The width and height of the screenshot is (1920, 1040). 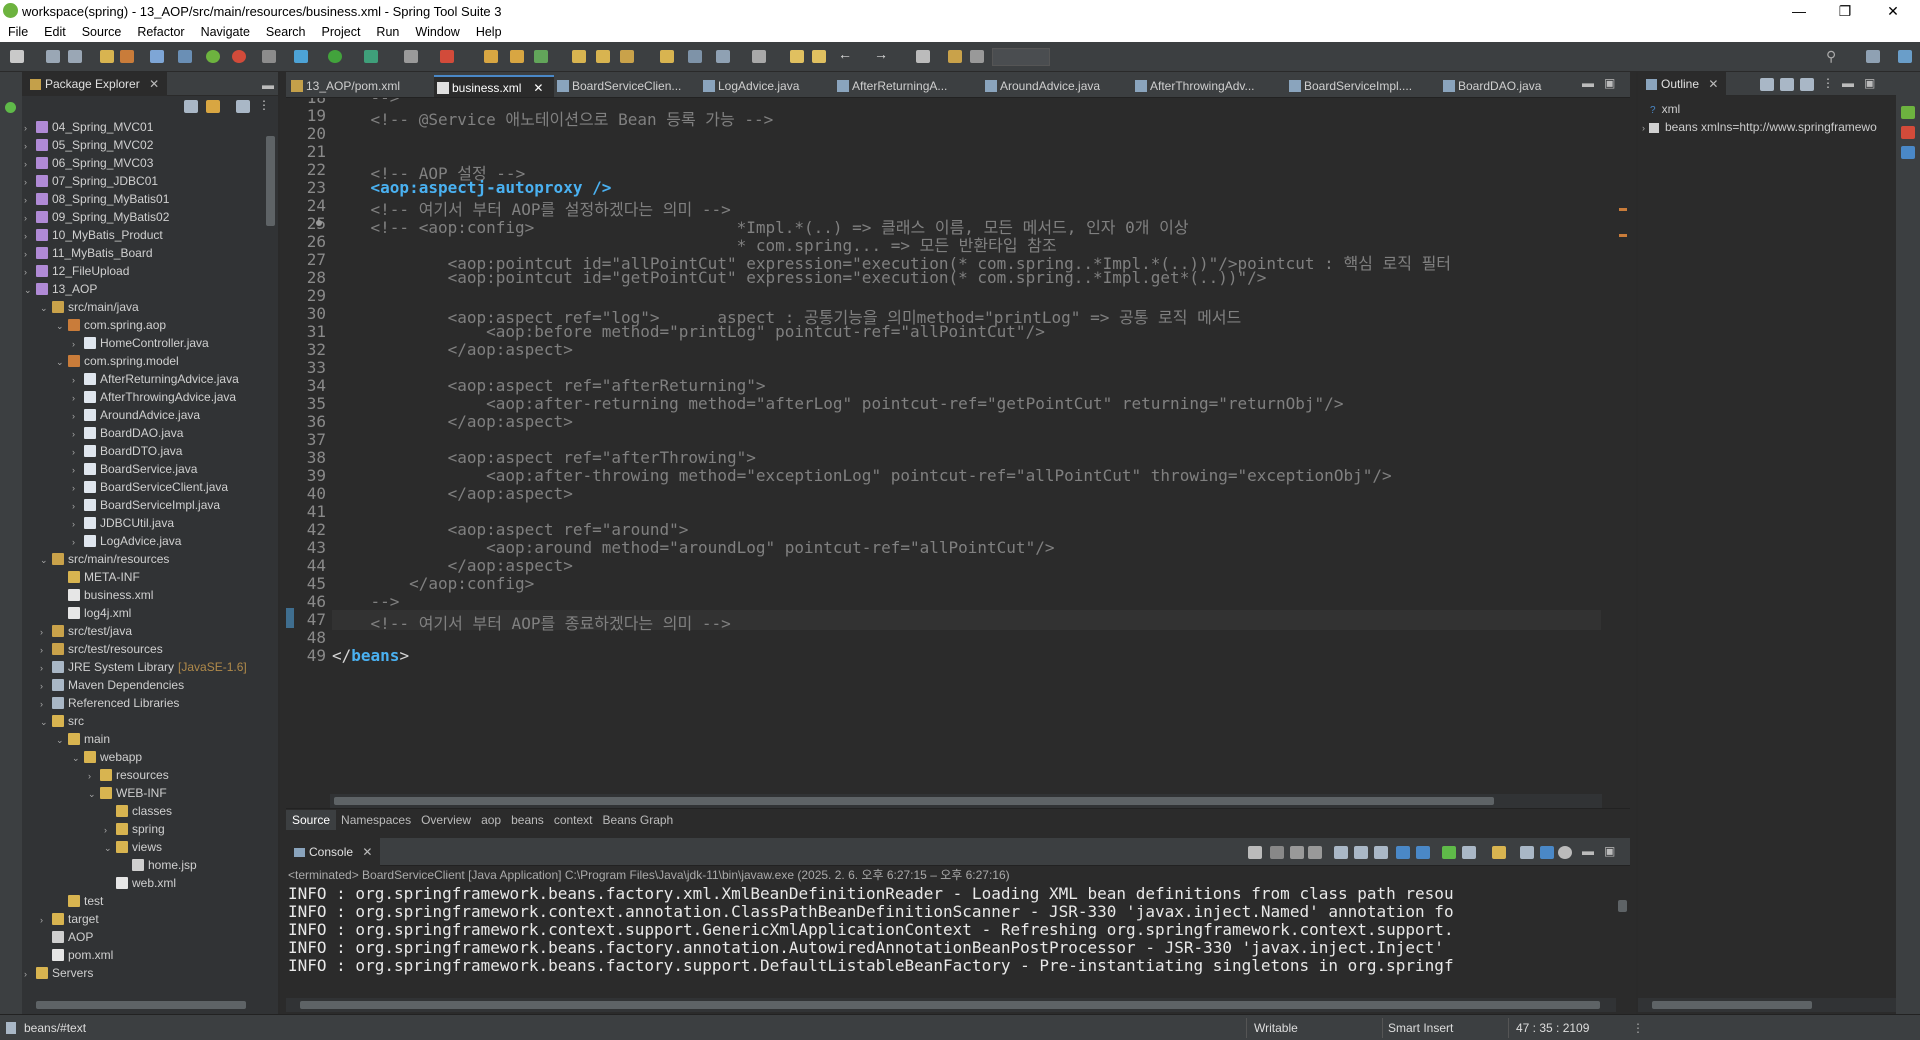 I want to click on java-ee-perspective-icon, so click(x=1905, y=56).